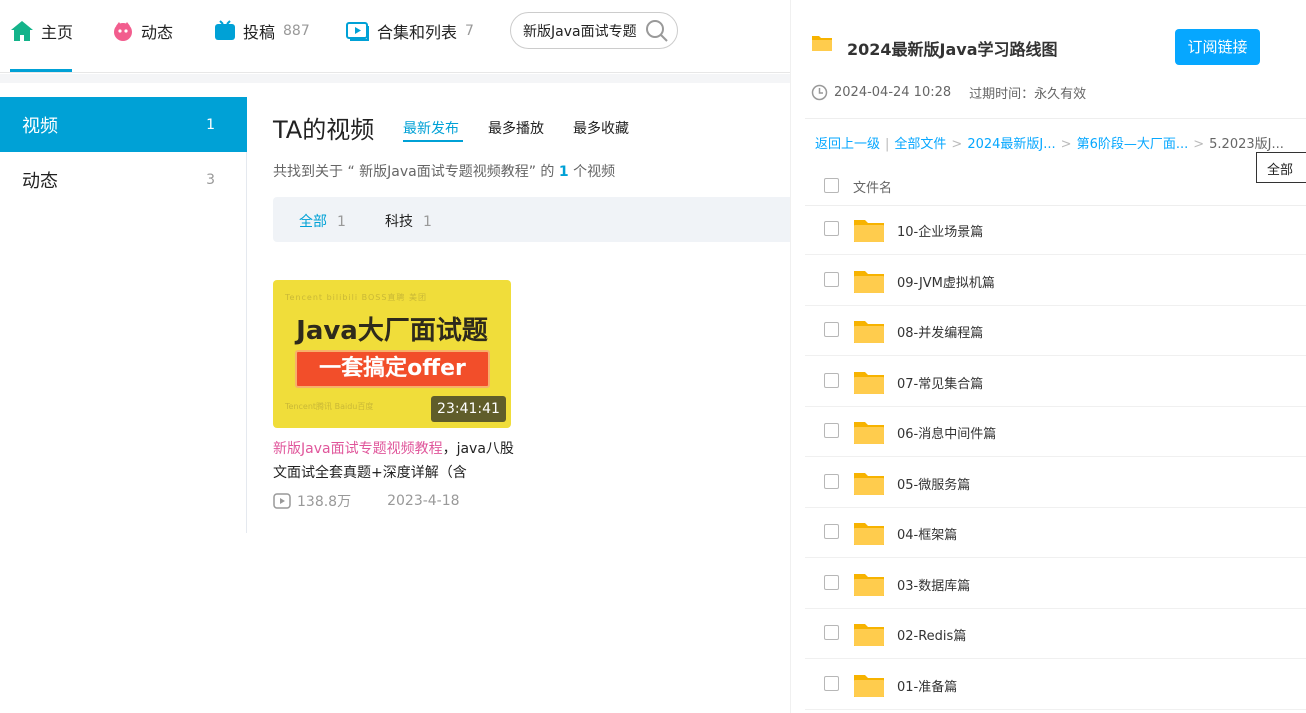 This screenshot has height=713, width=1306. What do you see at coordinates (931, 634) in the screenshot?
I see `file-name: 02-Redis篇` at bounding box center [931, 634].